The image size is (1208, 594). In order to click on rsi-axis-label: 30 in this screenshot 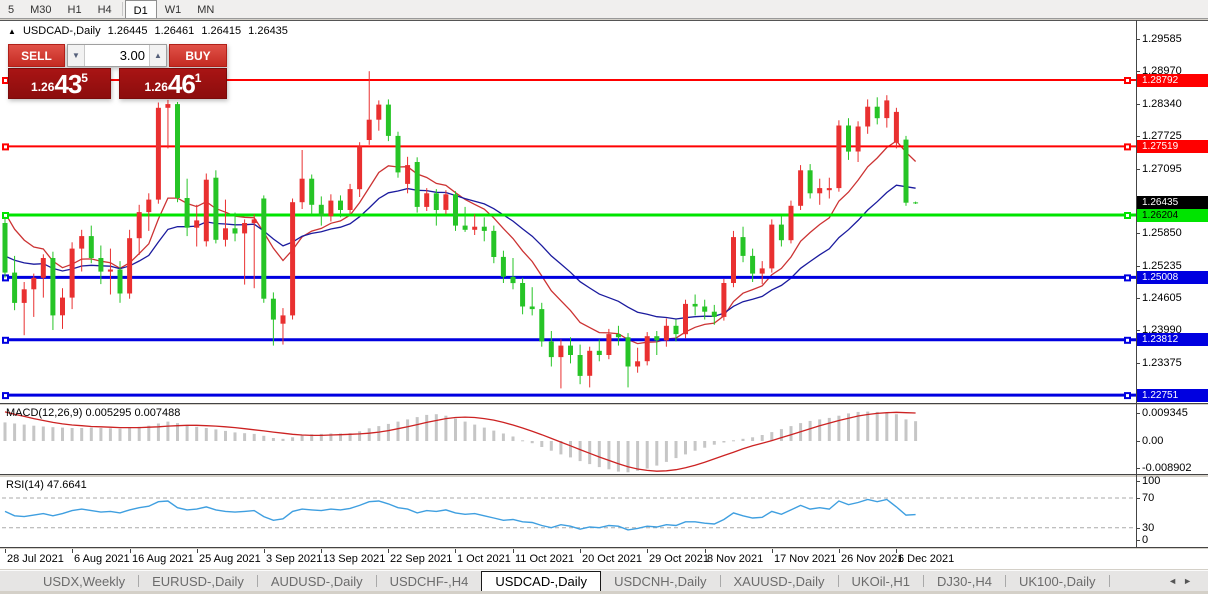, I will do `click(1148, 527)`.